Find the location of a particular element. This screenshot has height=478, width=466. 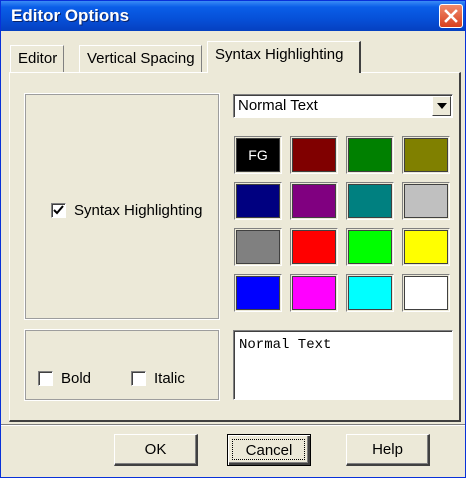

italic-label: Italic is located at coordinates (169, 378).